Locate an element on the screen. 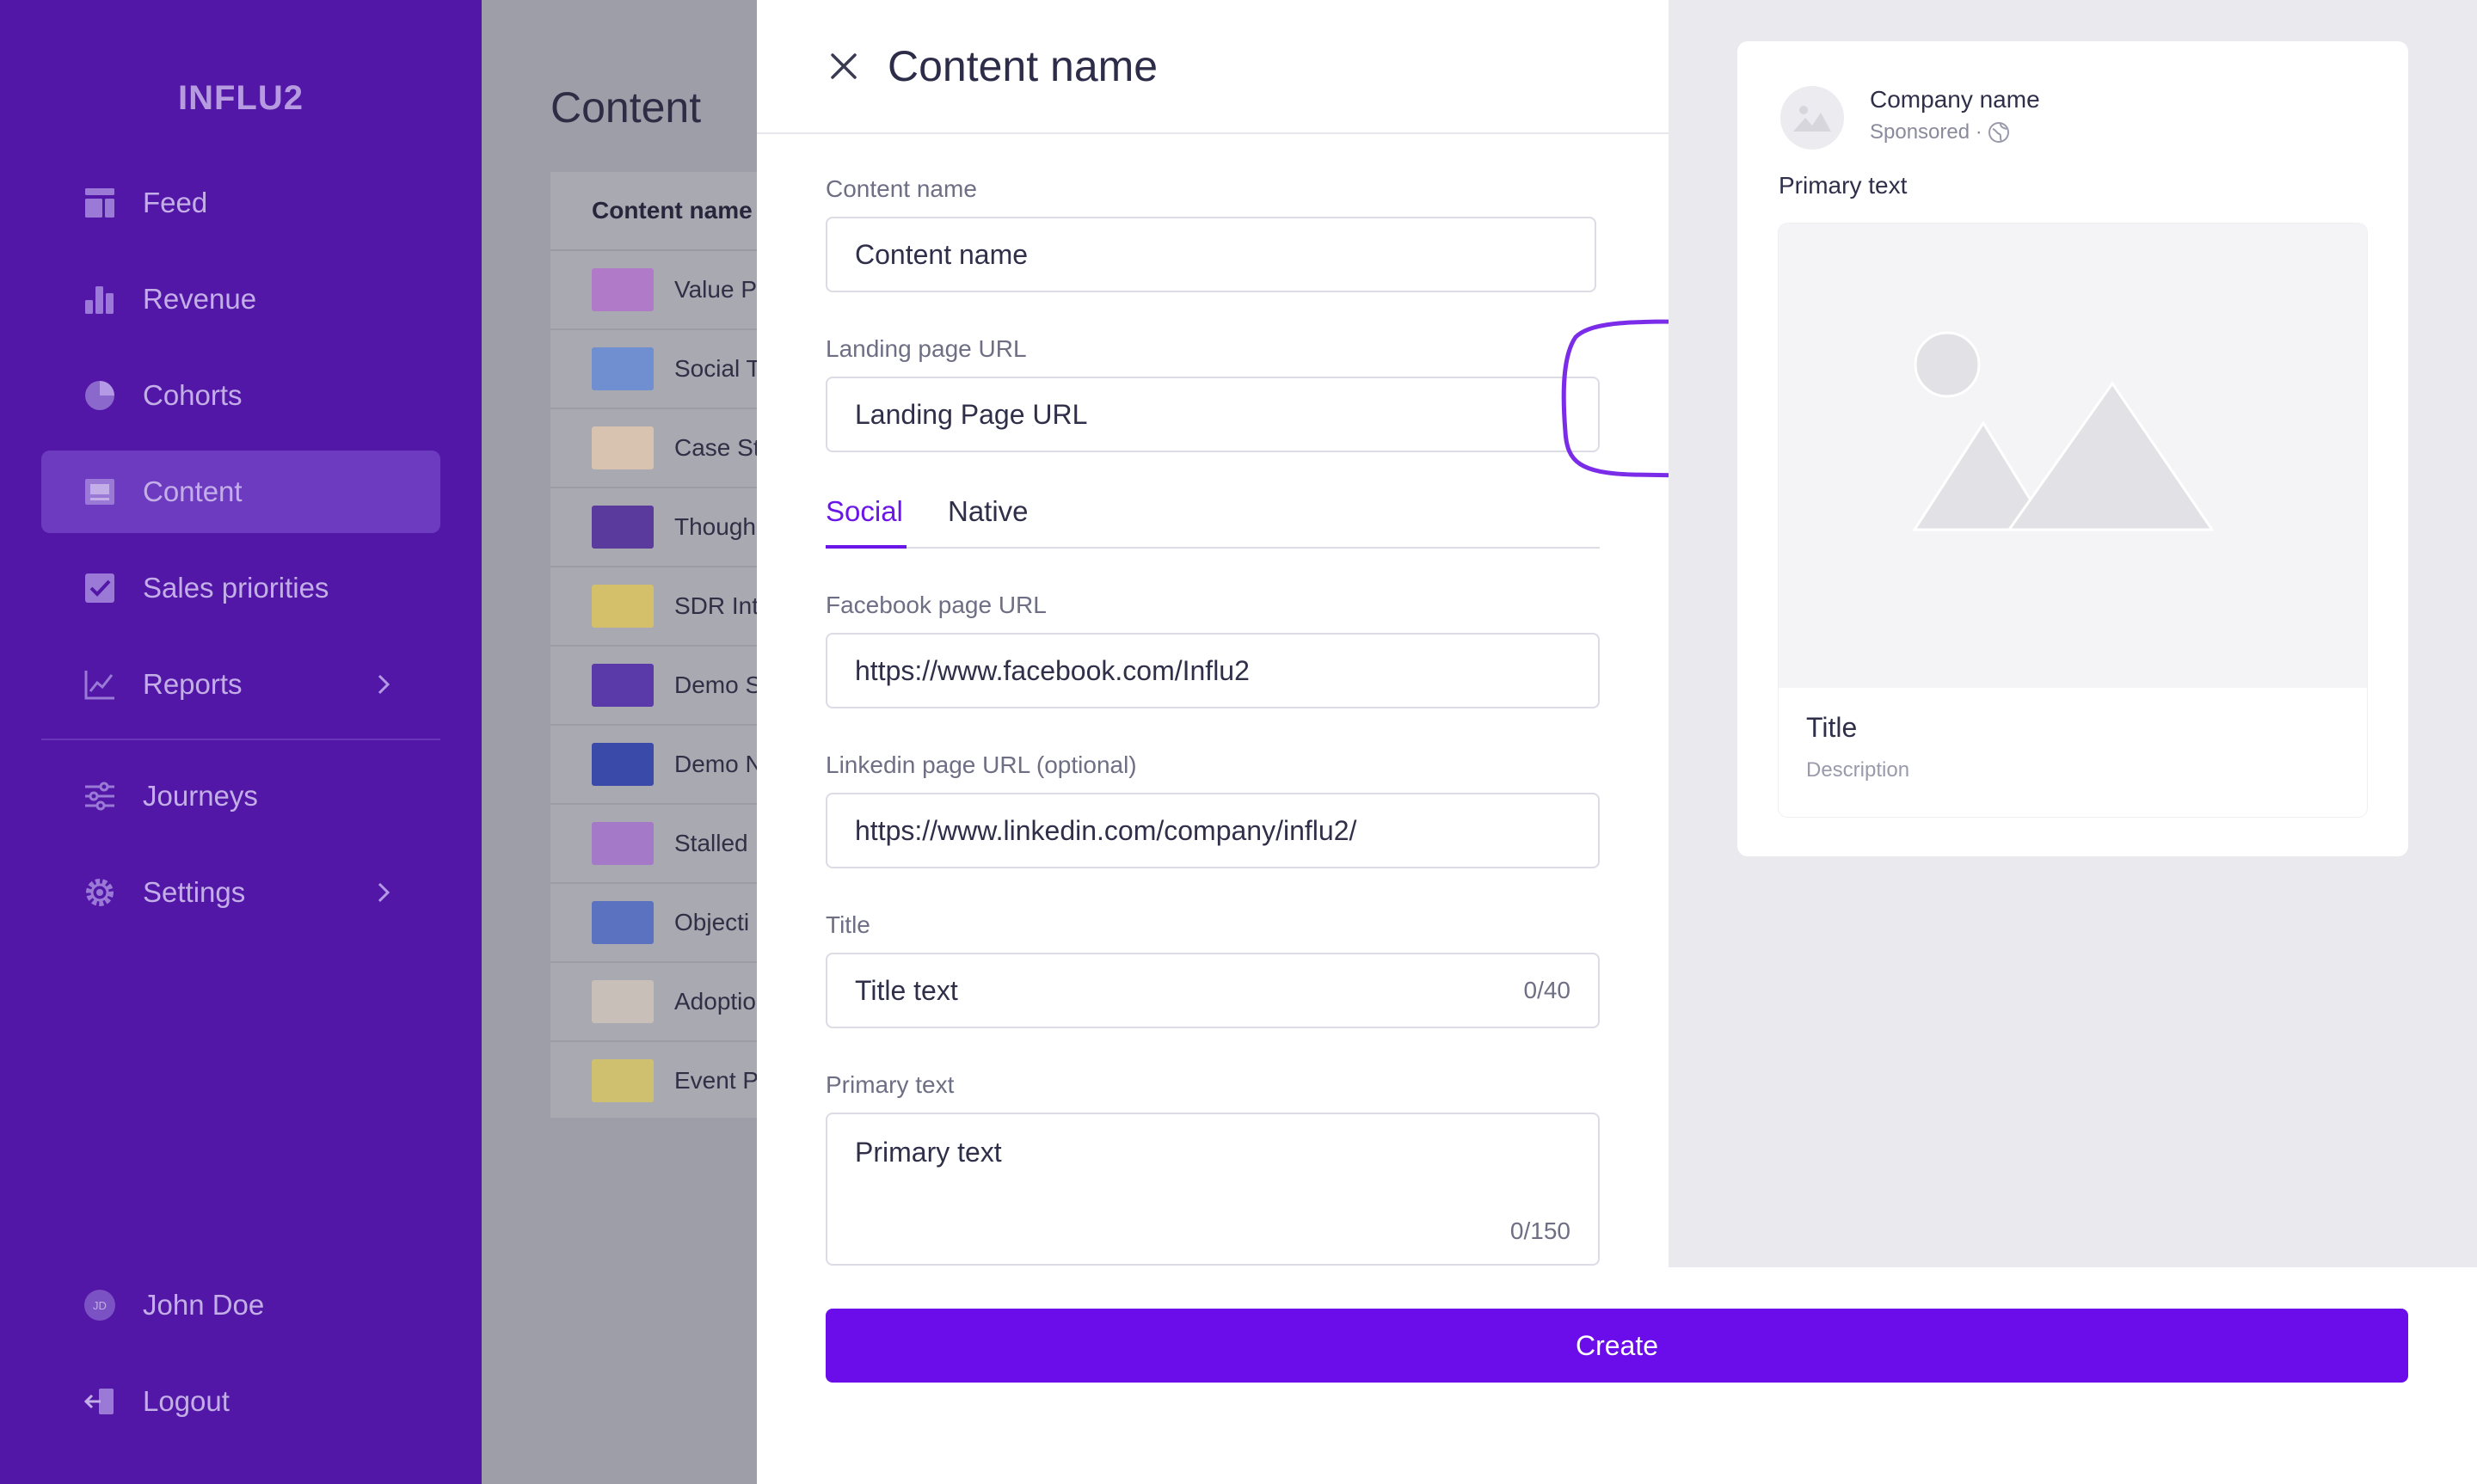 Image resolution: width=2477 pixels, height=1484 pixels. sidebar-item-settings: Settings is located at coordinates (241, 892).